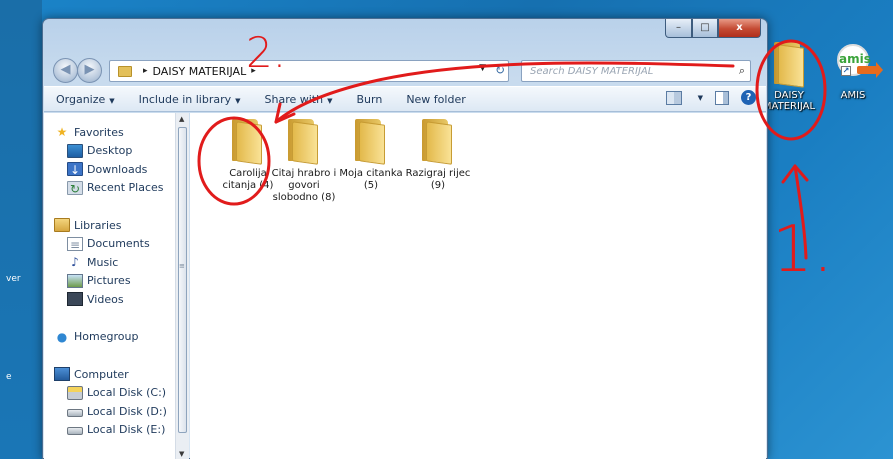  I want to click on nav-computer: Computer, so click(113, 374).